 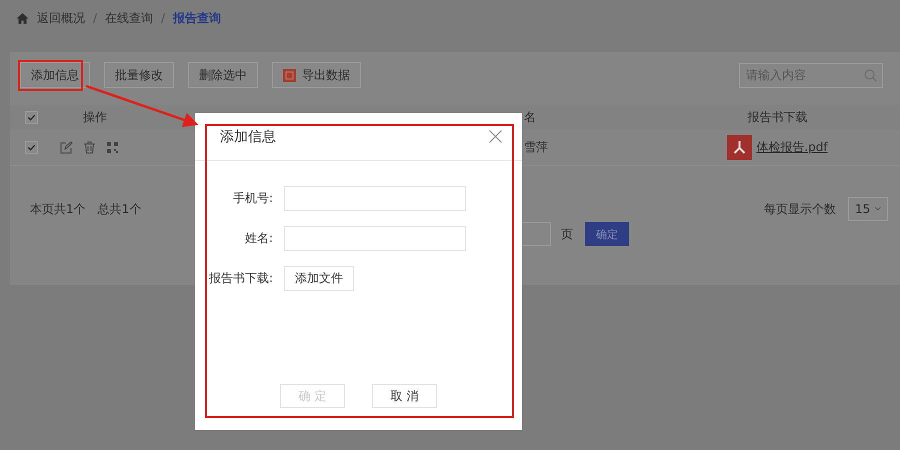 I want to click on spreadsheet-icon, so click(x=289, y=75).